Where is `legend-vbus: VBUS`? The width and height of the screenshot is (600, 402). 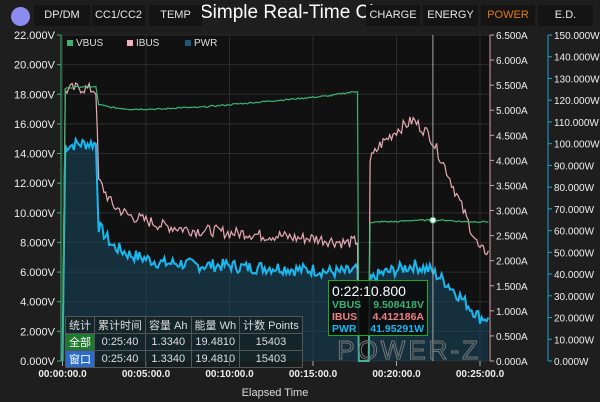
legend-vbus: VBUS is located at coordinates (90, 43).